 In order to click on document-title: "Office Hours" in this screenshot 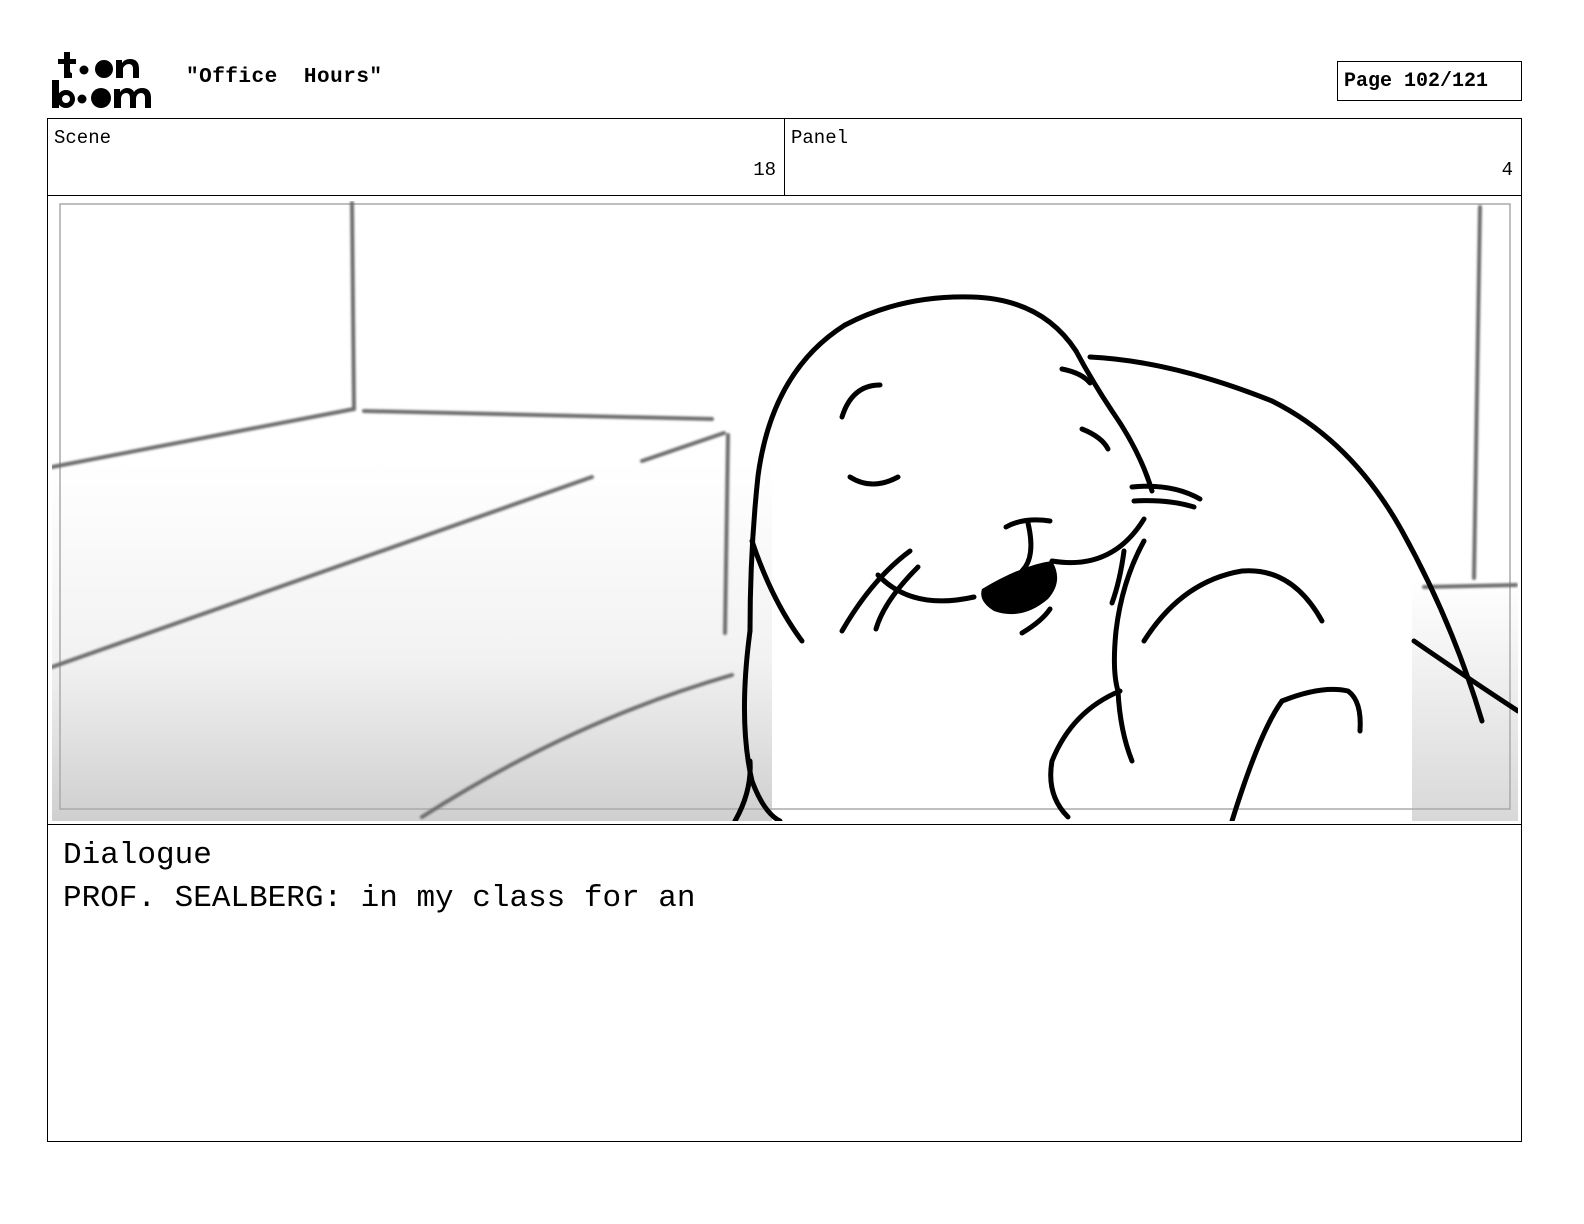, I will do `click(284, 77)`.